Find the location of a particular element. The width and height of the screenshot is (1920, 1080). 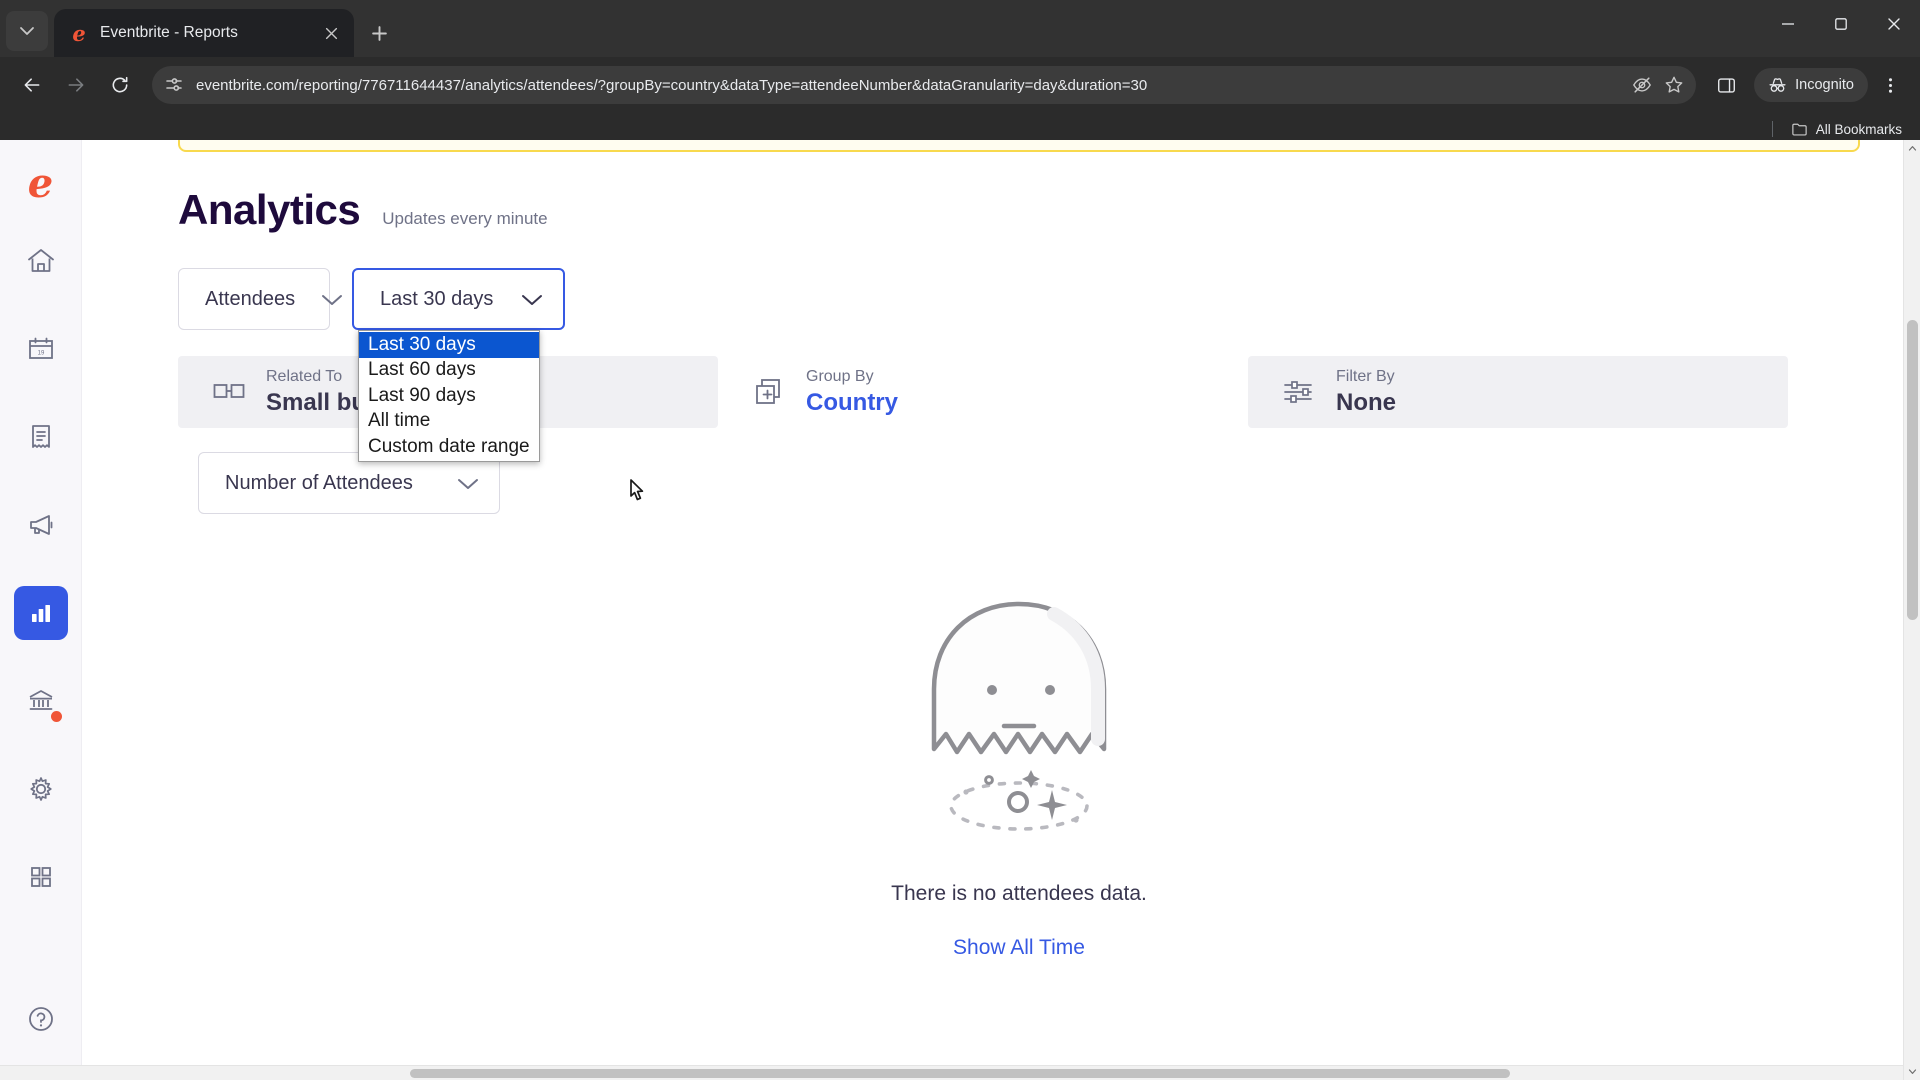

minimize-button is located at coordinates (1787, 23).